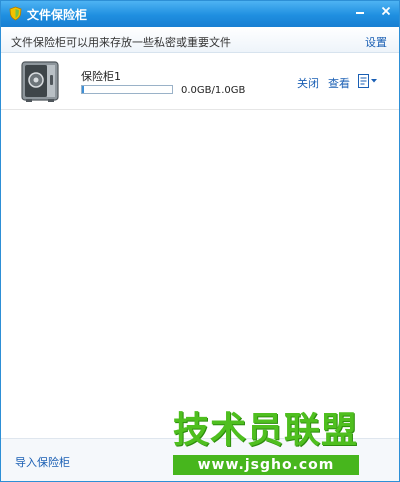  What do you see at coordinates (200, 81) in the screenshot?
I see `vault-list-item: 保险柜1 0.0GB/1.0GB 关闭 查看` at bounding box center [200, 81].